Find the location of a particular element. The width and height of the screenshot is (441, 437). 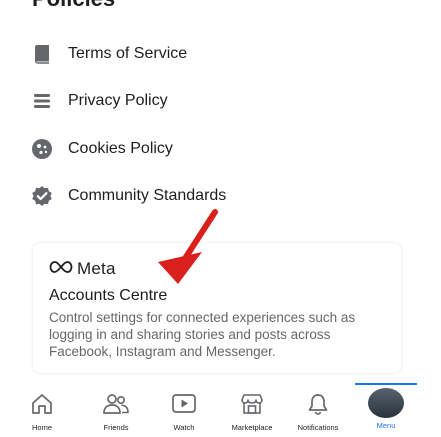

watch-icon is located at coordinates (184, 404).